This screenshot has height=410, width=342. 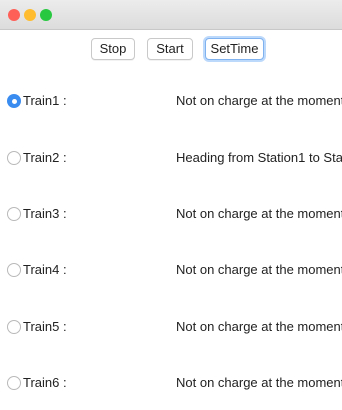 What do you see at coordinates (259, 326) in the screenshot?
I see `train5-status: Not on charge at the moment.` at bounding box center [259, 326].